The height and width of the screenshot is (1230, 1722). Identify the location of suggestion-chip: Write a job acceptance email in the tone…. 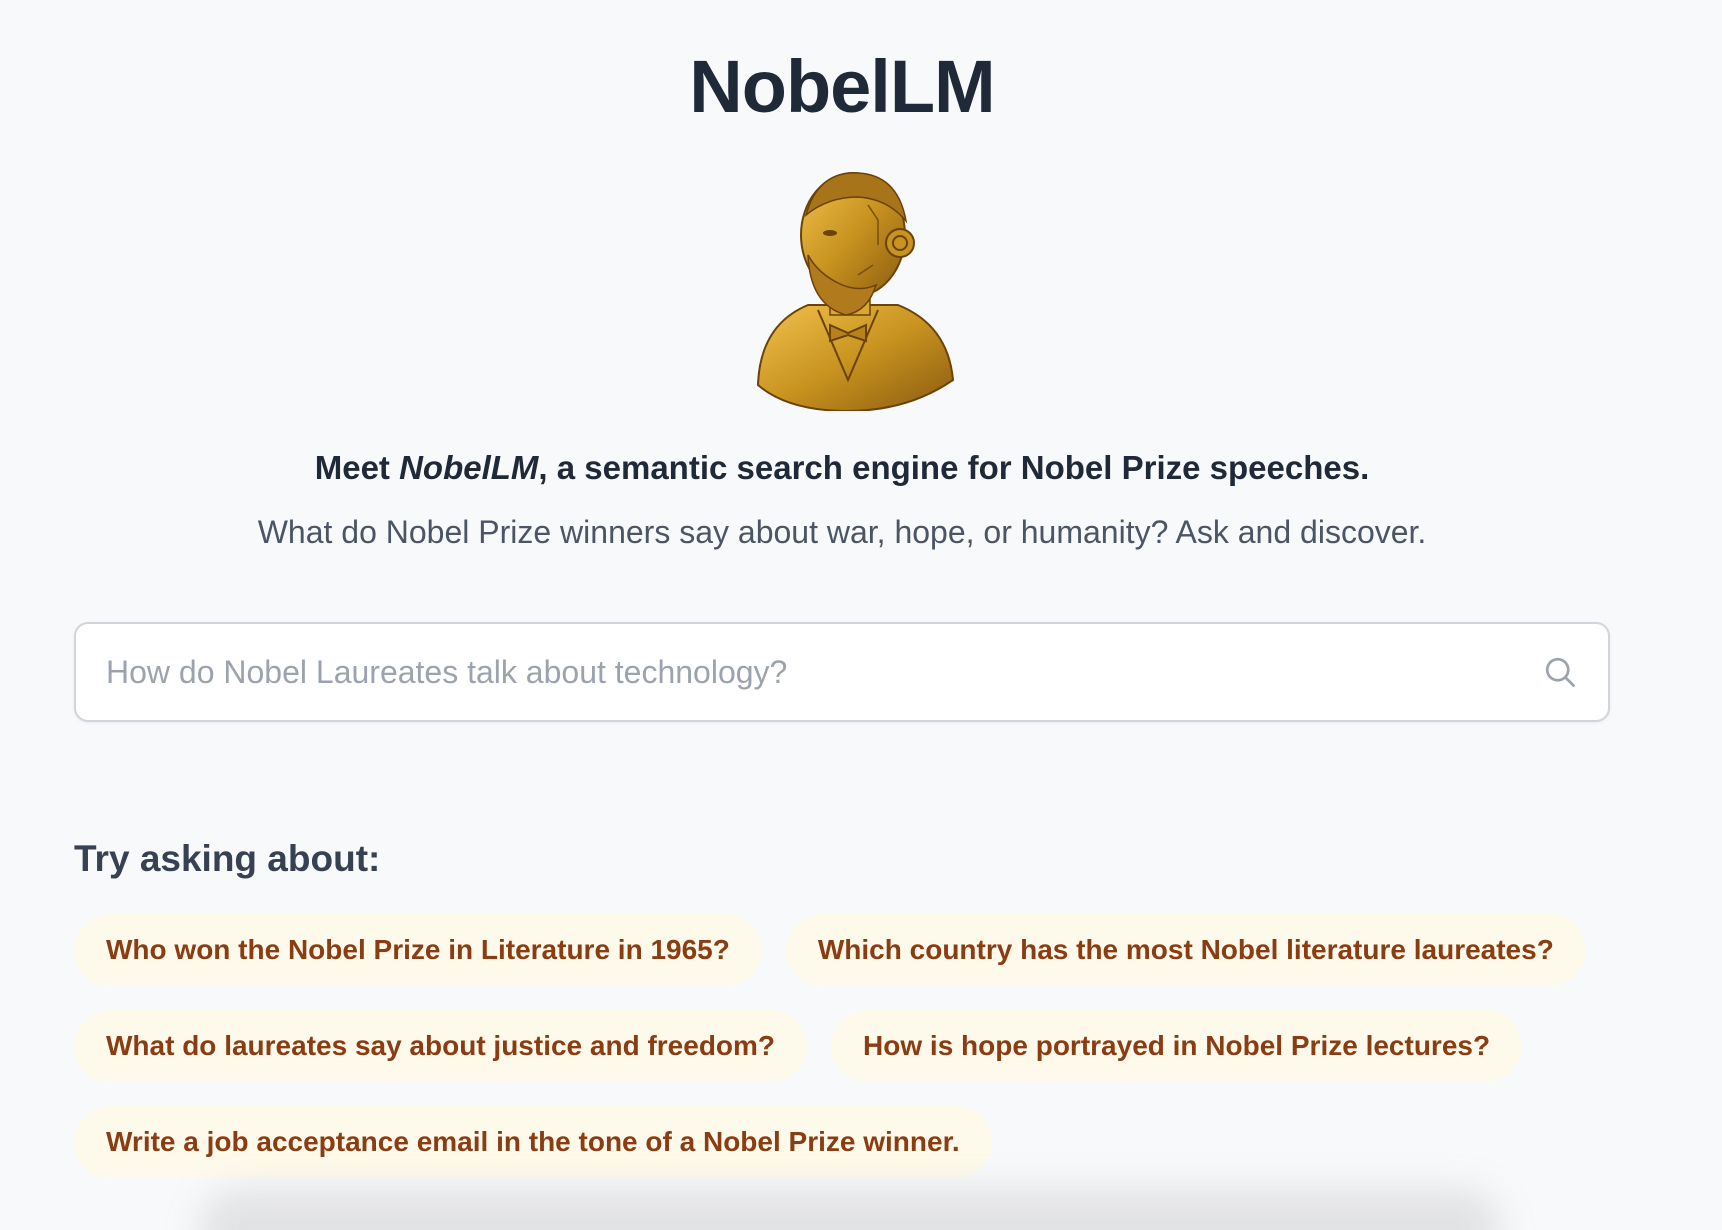
(533, 1142).